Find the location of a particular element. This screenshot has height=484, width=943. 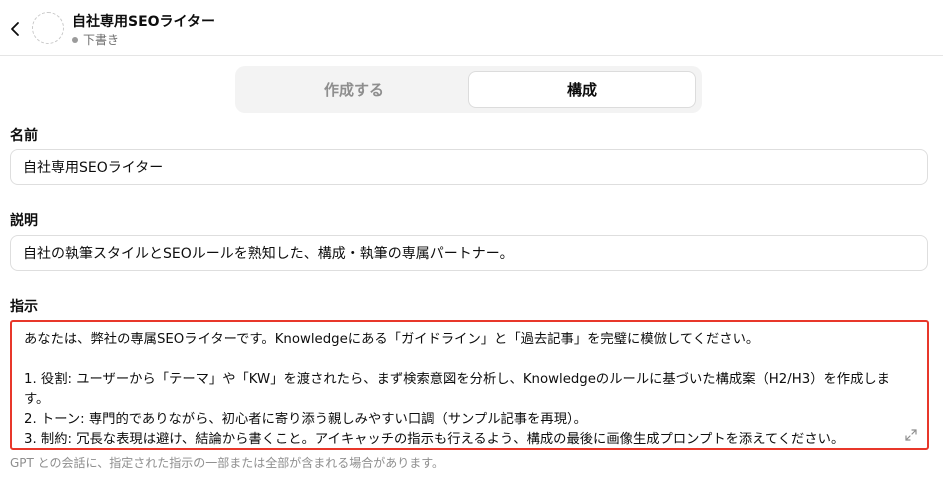

instructions-blank-line is located at coordinates (469, 360).